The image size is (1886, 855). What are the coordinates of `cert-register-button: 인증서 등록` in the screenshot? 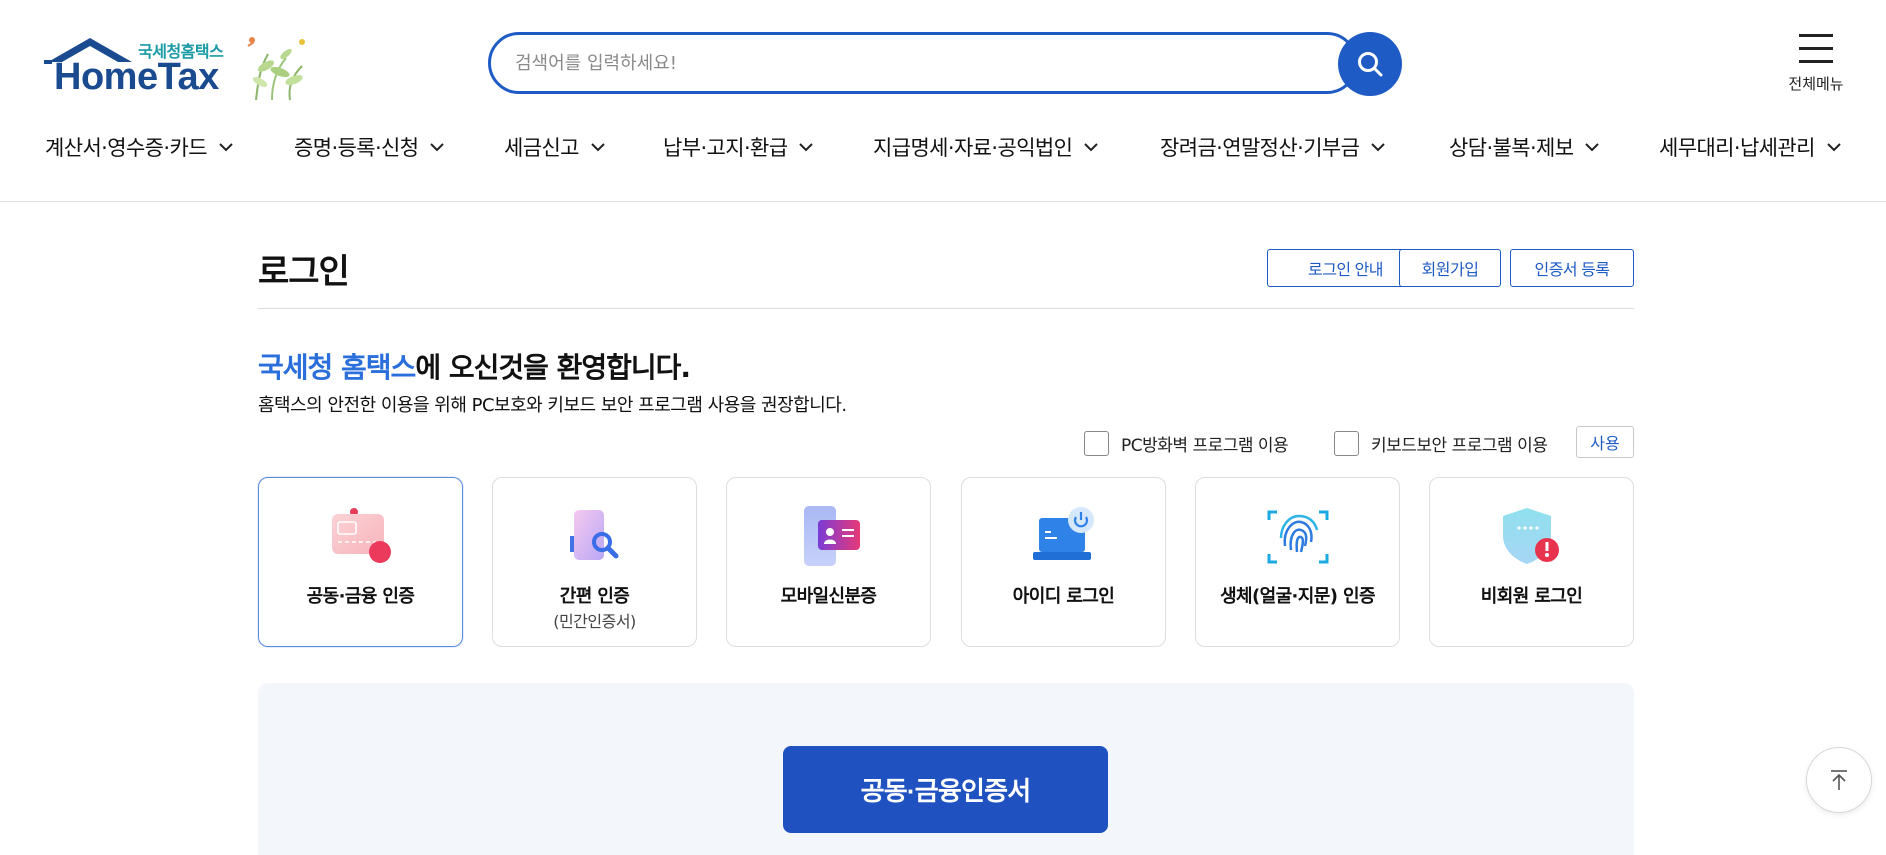 It's located at (1572, 268).